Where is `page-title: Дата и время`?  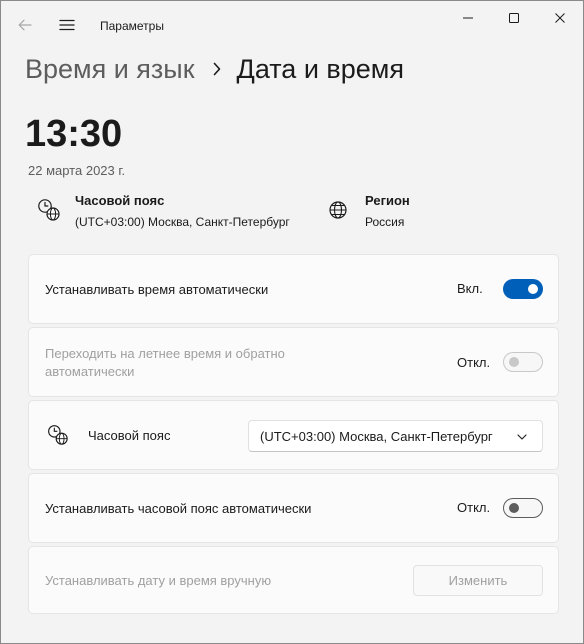 page-title: Дата и время is located at coordinates (320, 68).